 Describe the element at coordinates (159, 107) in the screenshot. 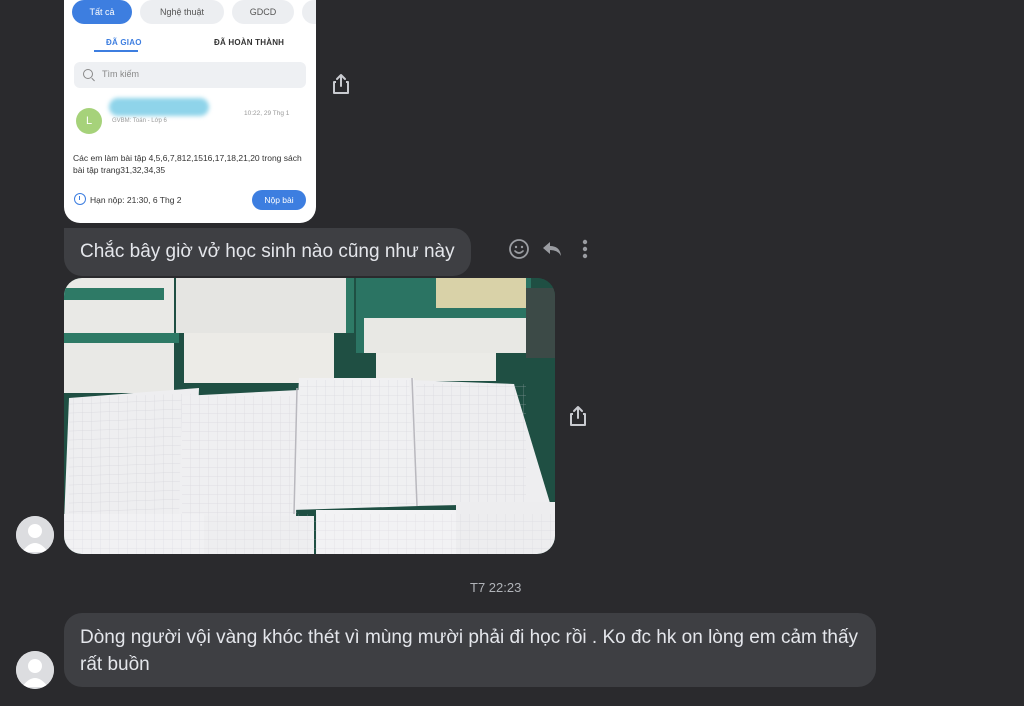

I see `blurred-teacher-name` at that location.